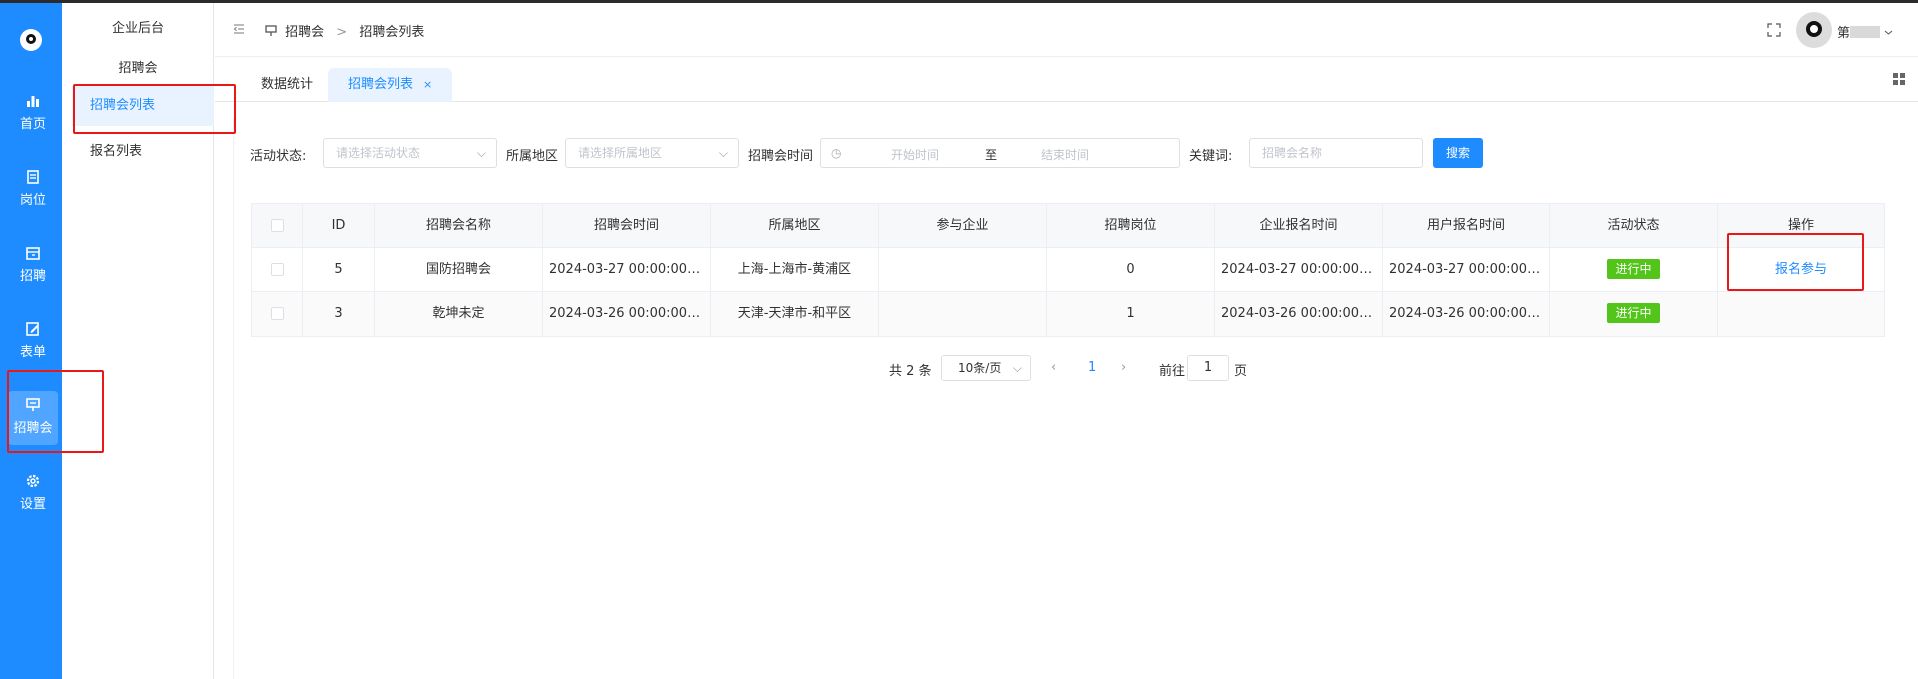 The width and height of the screenshot is (1918, 679). What do you see at coordinates (154, 109) in the screenshot?
I see `annotation-highlight-sidebar` at bounding box center [154, 109].